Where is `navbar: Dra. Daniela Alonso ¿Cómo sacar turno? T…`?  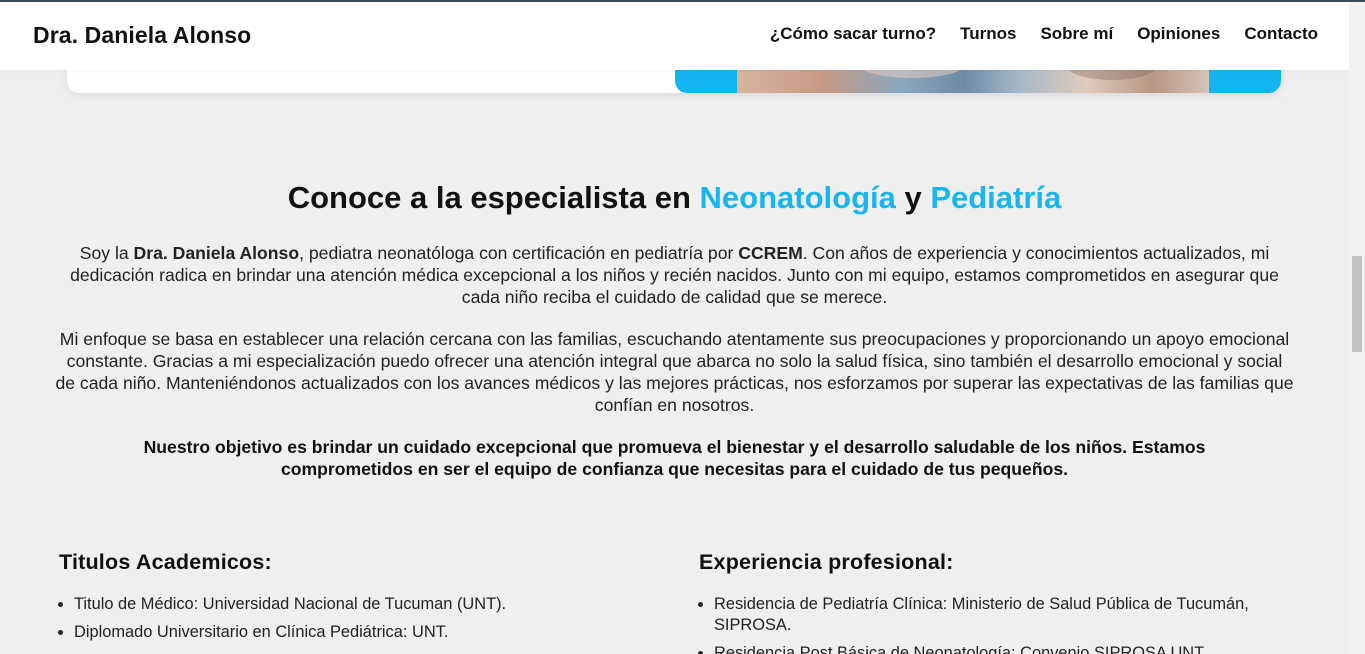
navbar: Dra. Daniela Alonso ¿Cómo sacar turno? T… is located at coordinates (674, 36).